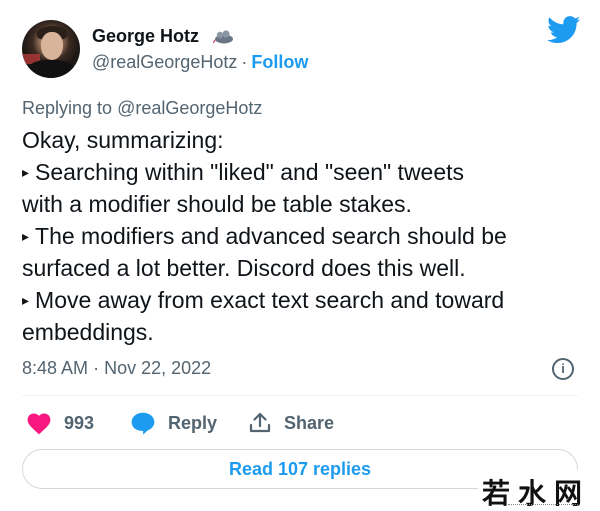 The image size is (600, 511). I want to click on reply-button: Reply, so click(173, 423).